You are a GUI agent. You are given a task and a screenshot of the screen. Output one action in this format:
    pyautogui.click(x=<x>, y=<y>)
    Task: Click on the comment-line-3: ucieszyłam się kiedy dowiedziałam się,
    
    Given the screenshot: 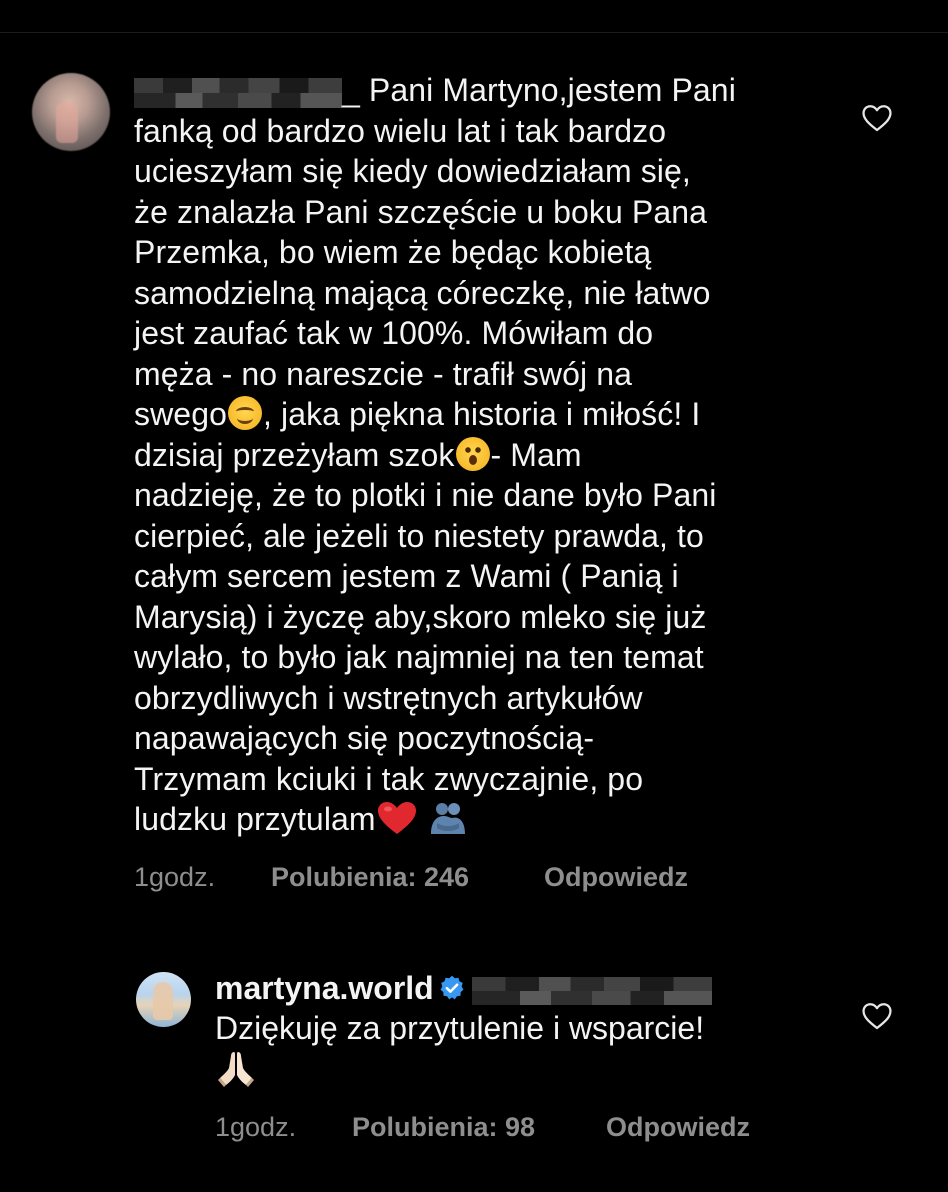 What is the action you would take?
    pyautogui.click(x=412, y=171)
    